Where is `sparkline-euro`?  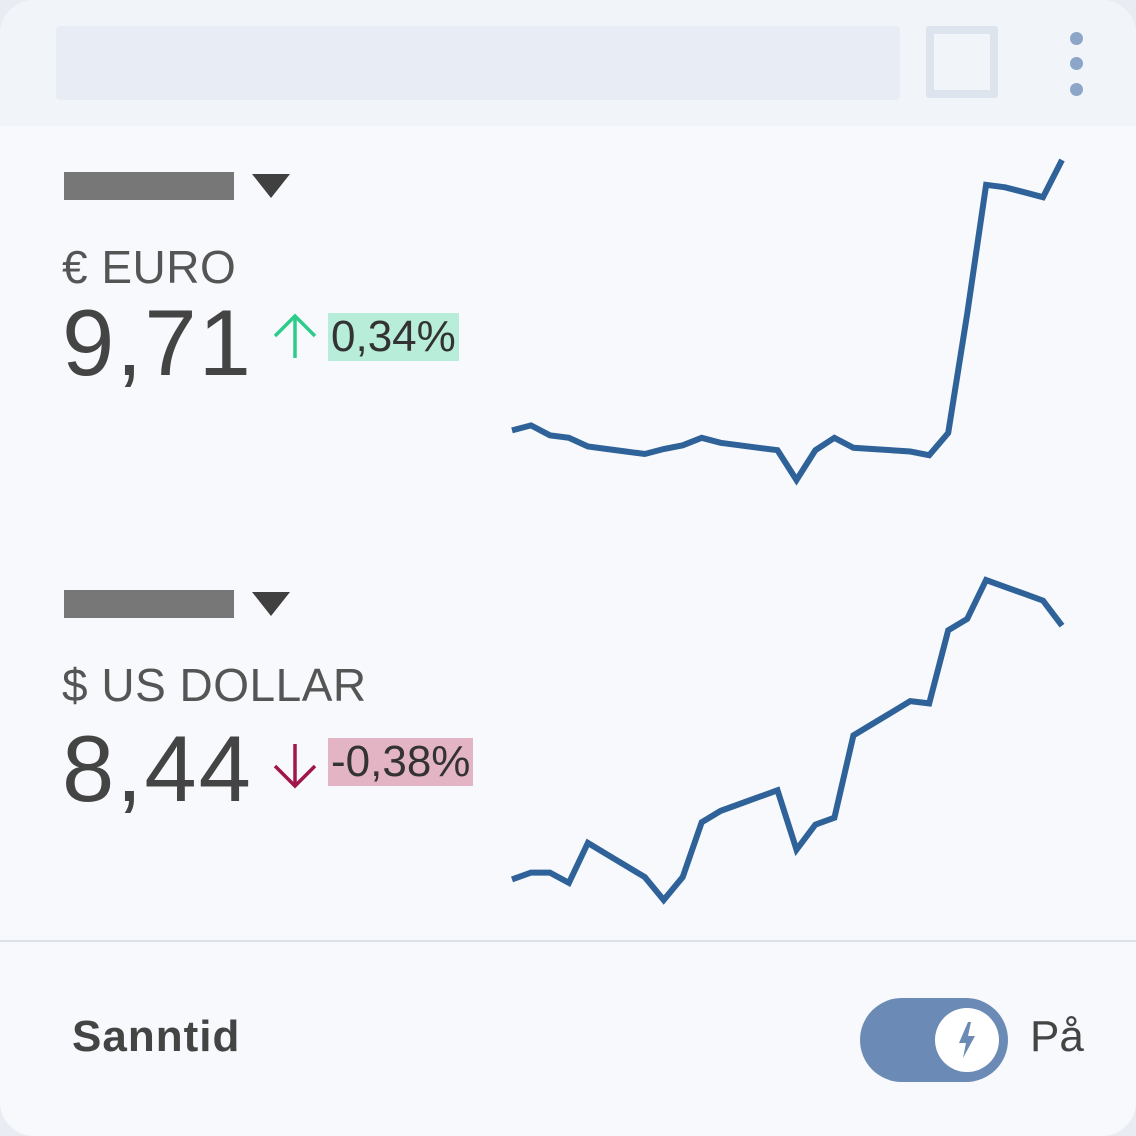 sparkline-euro is located at coordinates (788, 322).